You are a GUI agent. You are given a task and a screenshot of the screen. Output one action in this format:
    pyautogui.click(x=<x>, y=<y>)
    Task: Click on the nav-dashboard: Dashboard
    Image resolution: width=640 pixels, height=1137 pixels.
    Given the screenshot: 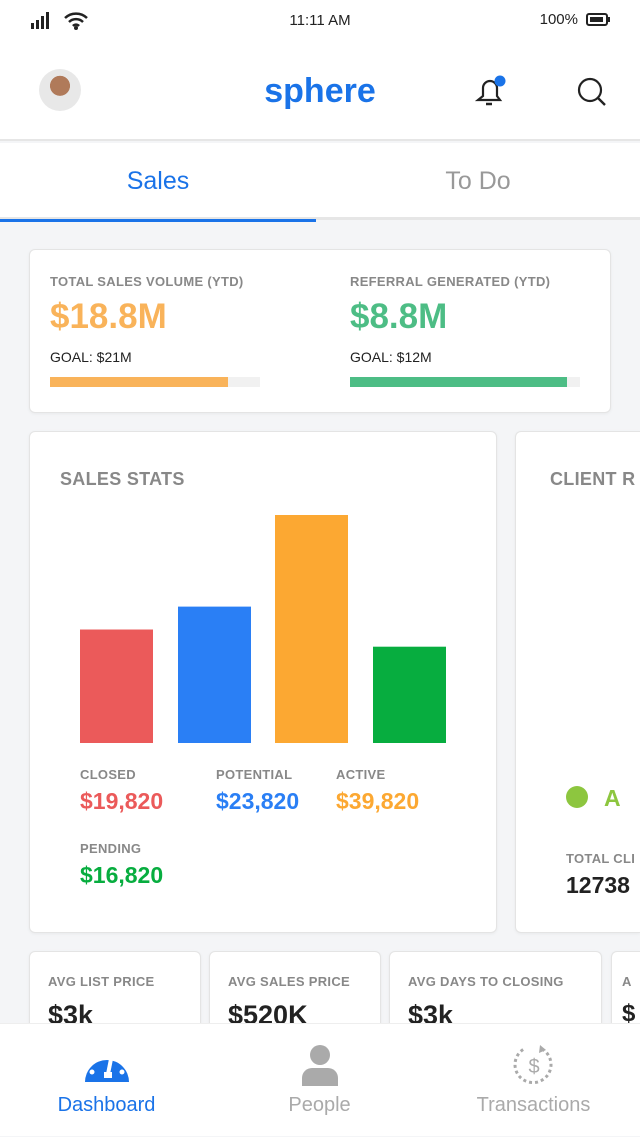 What is the action you would take?
    pyautogui.click(x=106, y=1080)
    